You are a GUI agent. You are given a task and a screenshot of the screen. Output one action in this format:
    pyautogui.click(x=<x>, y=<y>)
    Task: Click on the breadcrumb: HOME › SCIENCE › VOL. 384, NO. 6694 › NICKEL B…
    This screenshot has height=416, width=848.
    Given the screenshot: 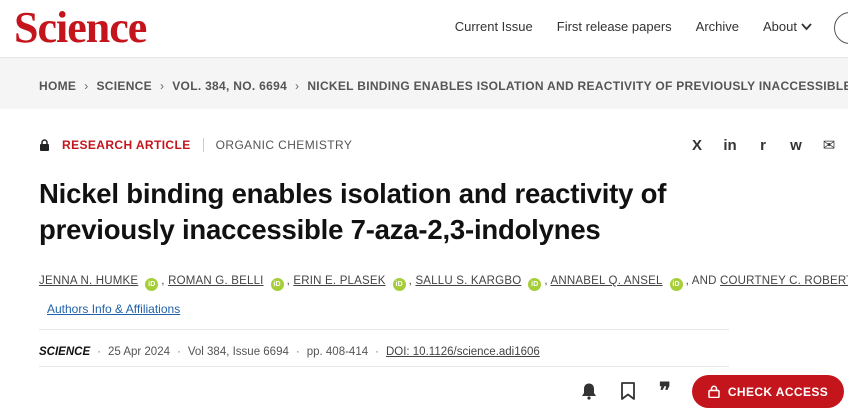 What is the action you would take?
    pyautogui.click(x=443, y=86)
    